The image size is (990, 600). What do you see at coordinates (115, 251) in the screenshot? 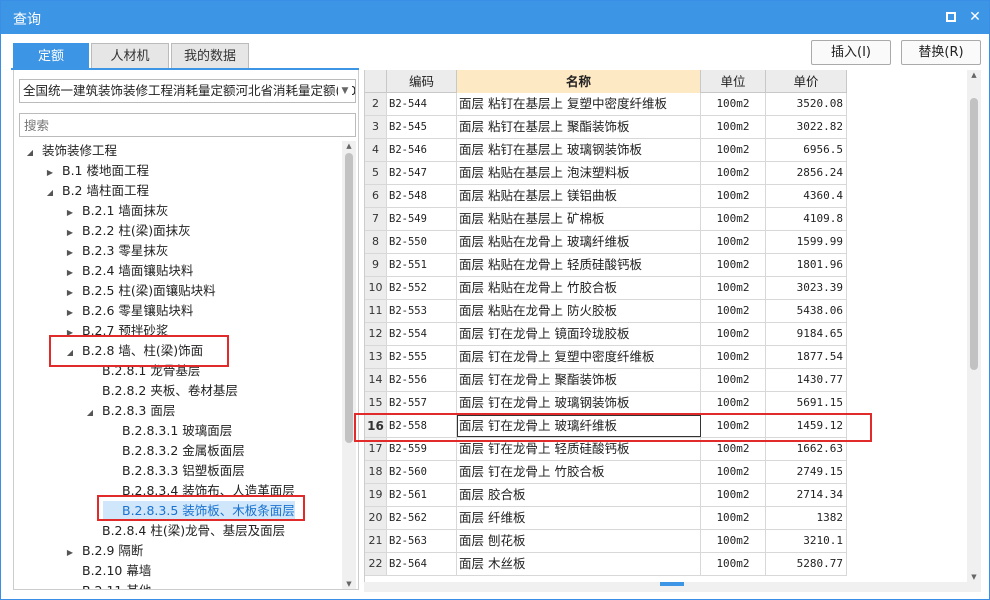
I see `tree-node: ▶ B.2.3 零星抹灰` at bounding box center [115, 251].